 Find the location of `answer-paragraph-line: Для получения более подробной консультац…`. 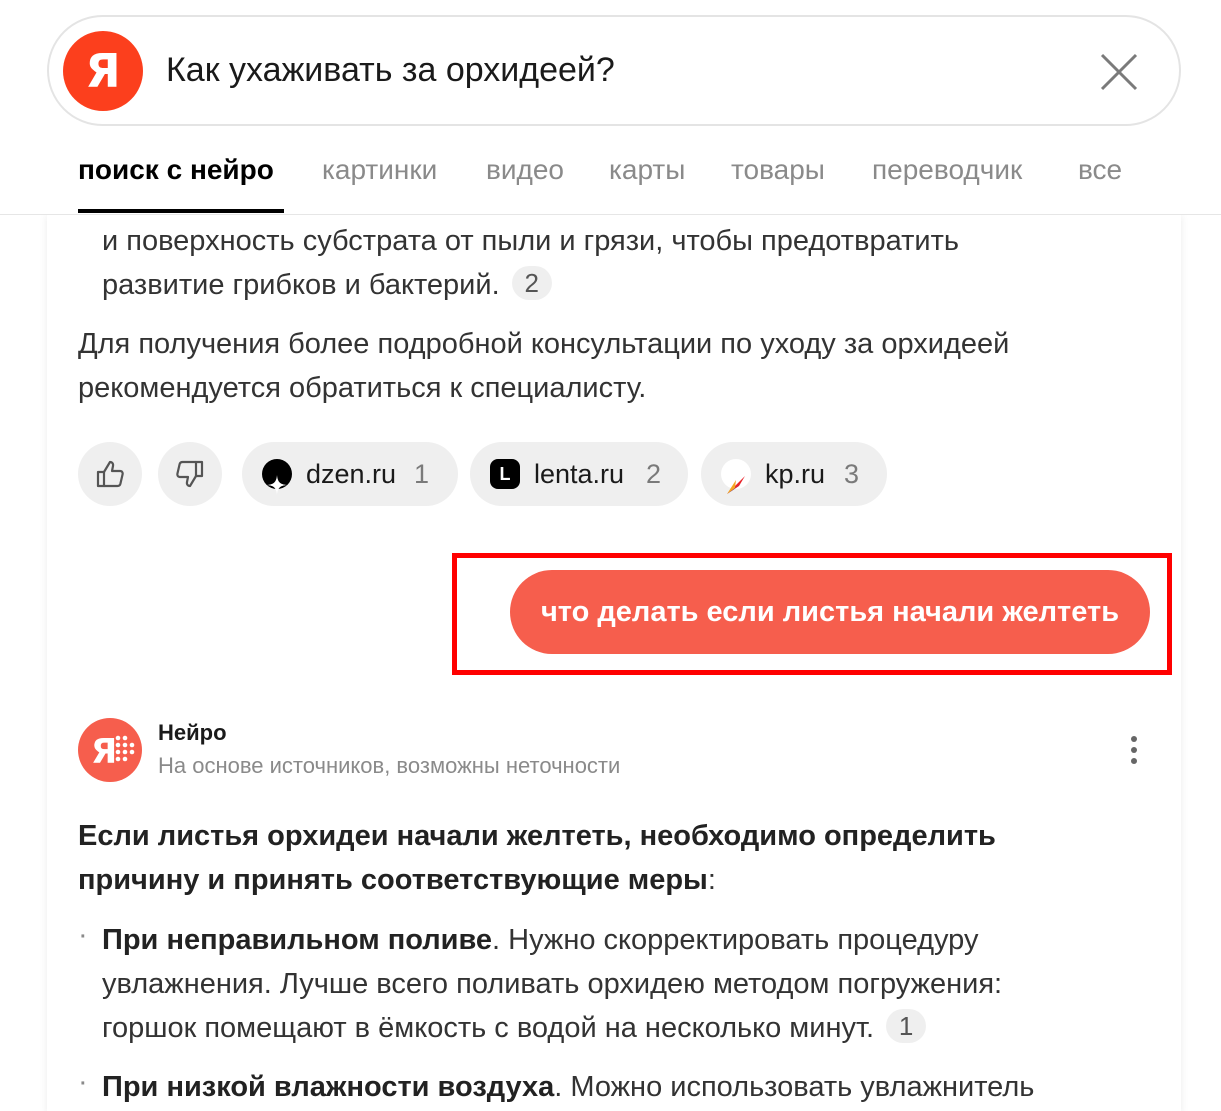

answer-paragraph-line: Для получения более подробной консультац… is located at coordinates (544, 344).